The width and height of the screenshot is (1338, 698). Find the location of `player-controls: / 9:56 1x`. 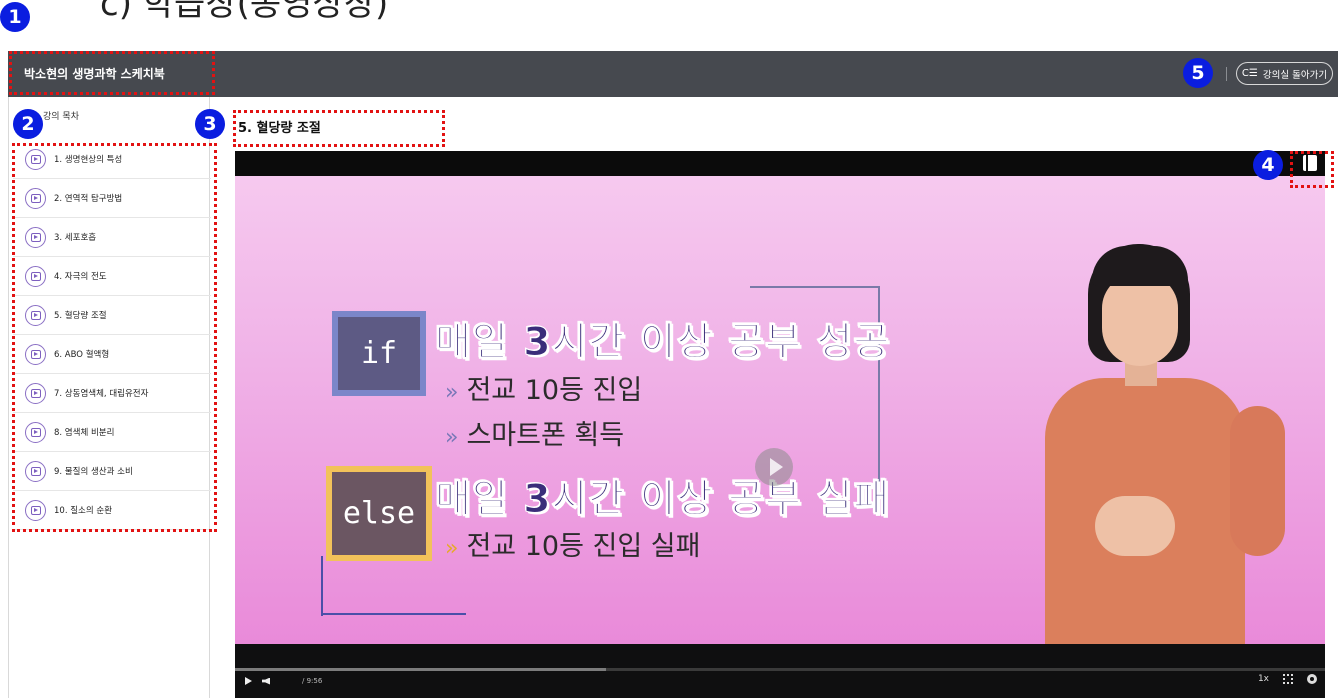

player-controls: / 9:56 1x is located at coordinates (780, 671).